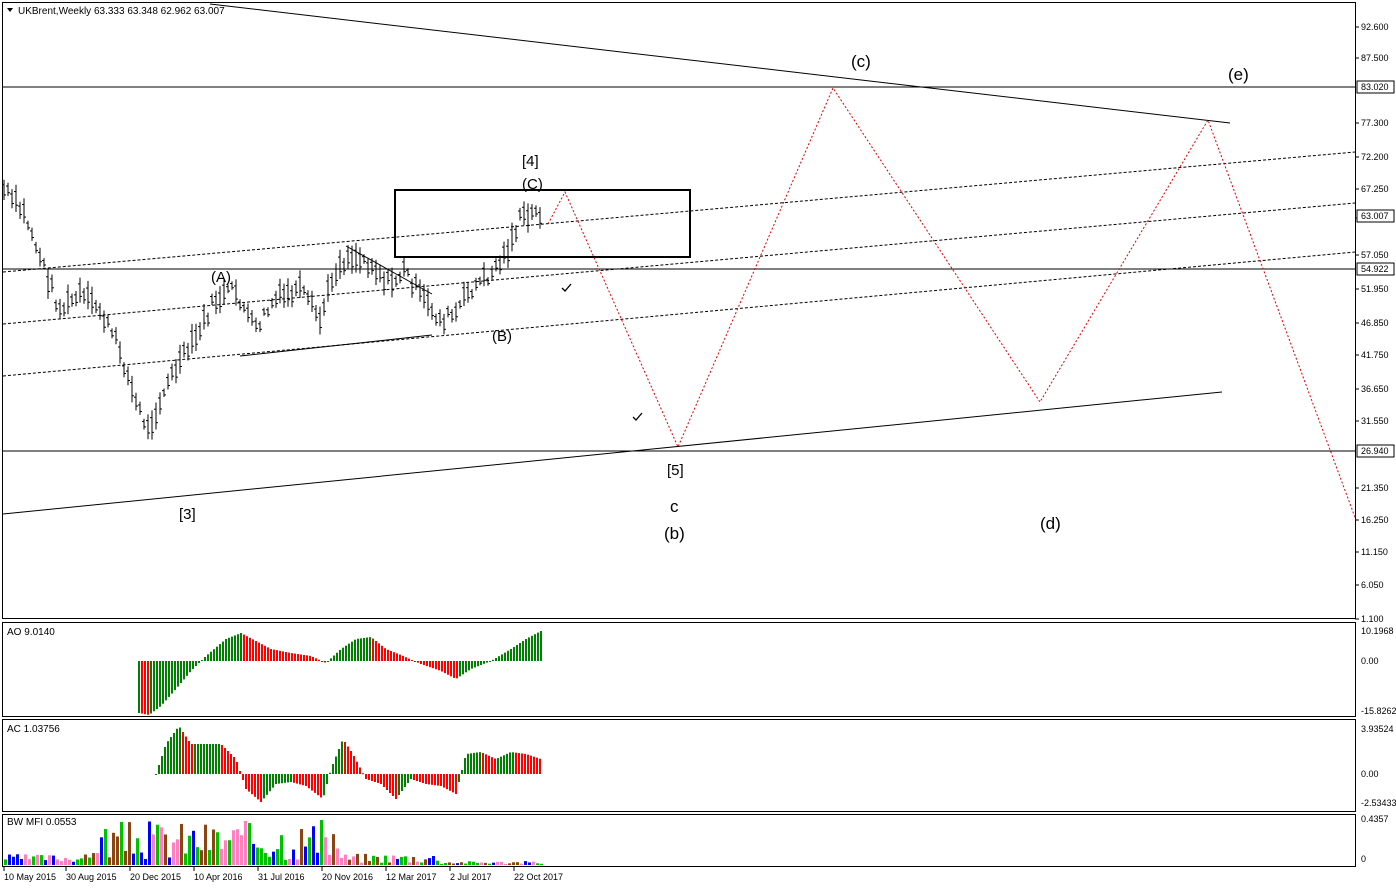 Image resolution: width=1396 pixels, height=888 pixels. What do you see at coordinates (502, 336) in the screenshot?
I see `wave-label-B: (B)` at bounding box center [502, 336].